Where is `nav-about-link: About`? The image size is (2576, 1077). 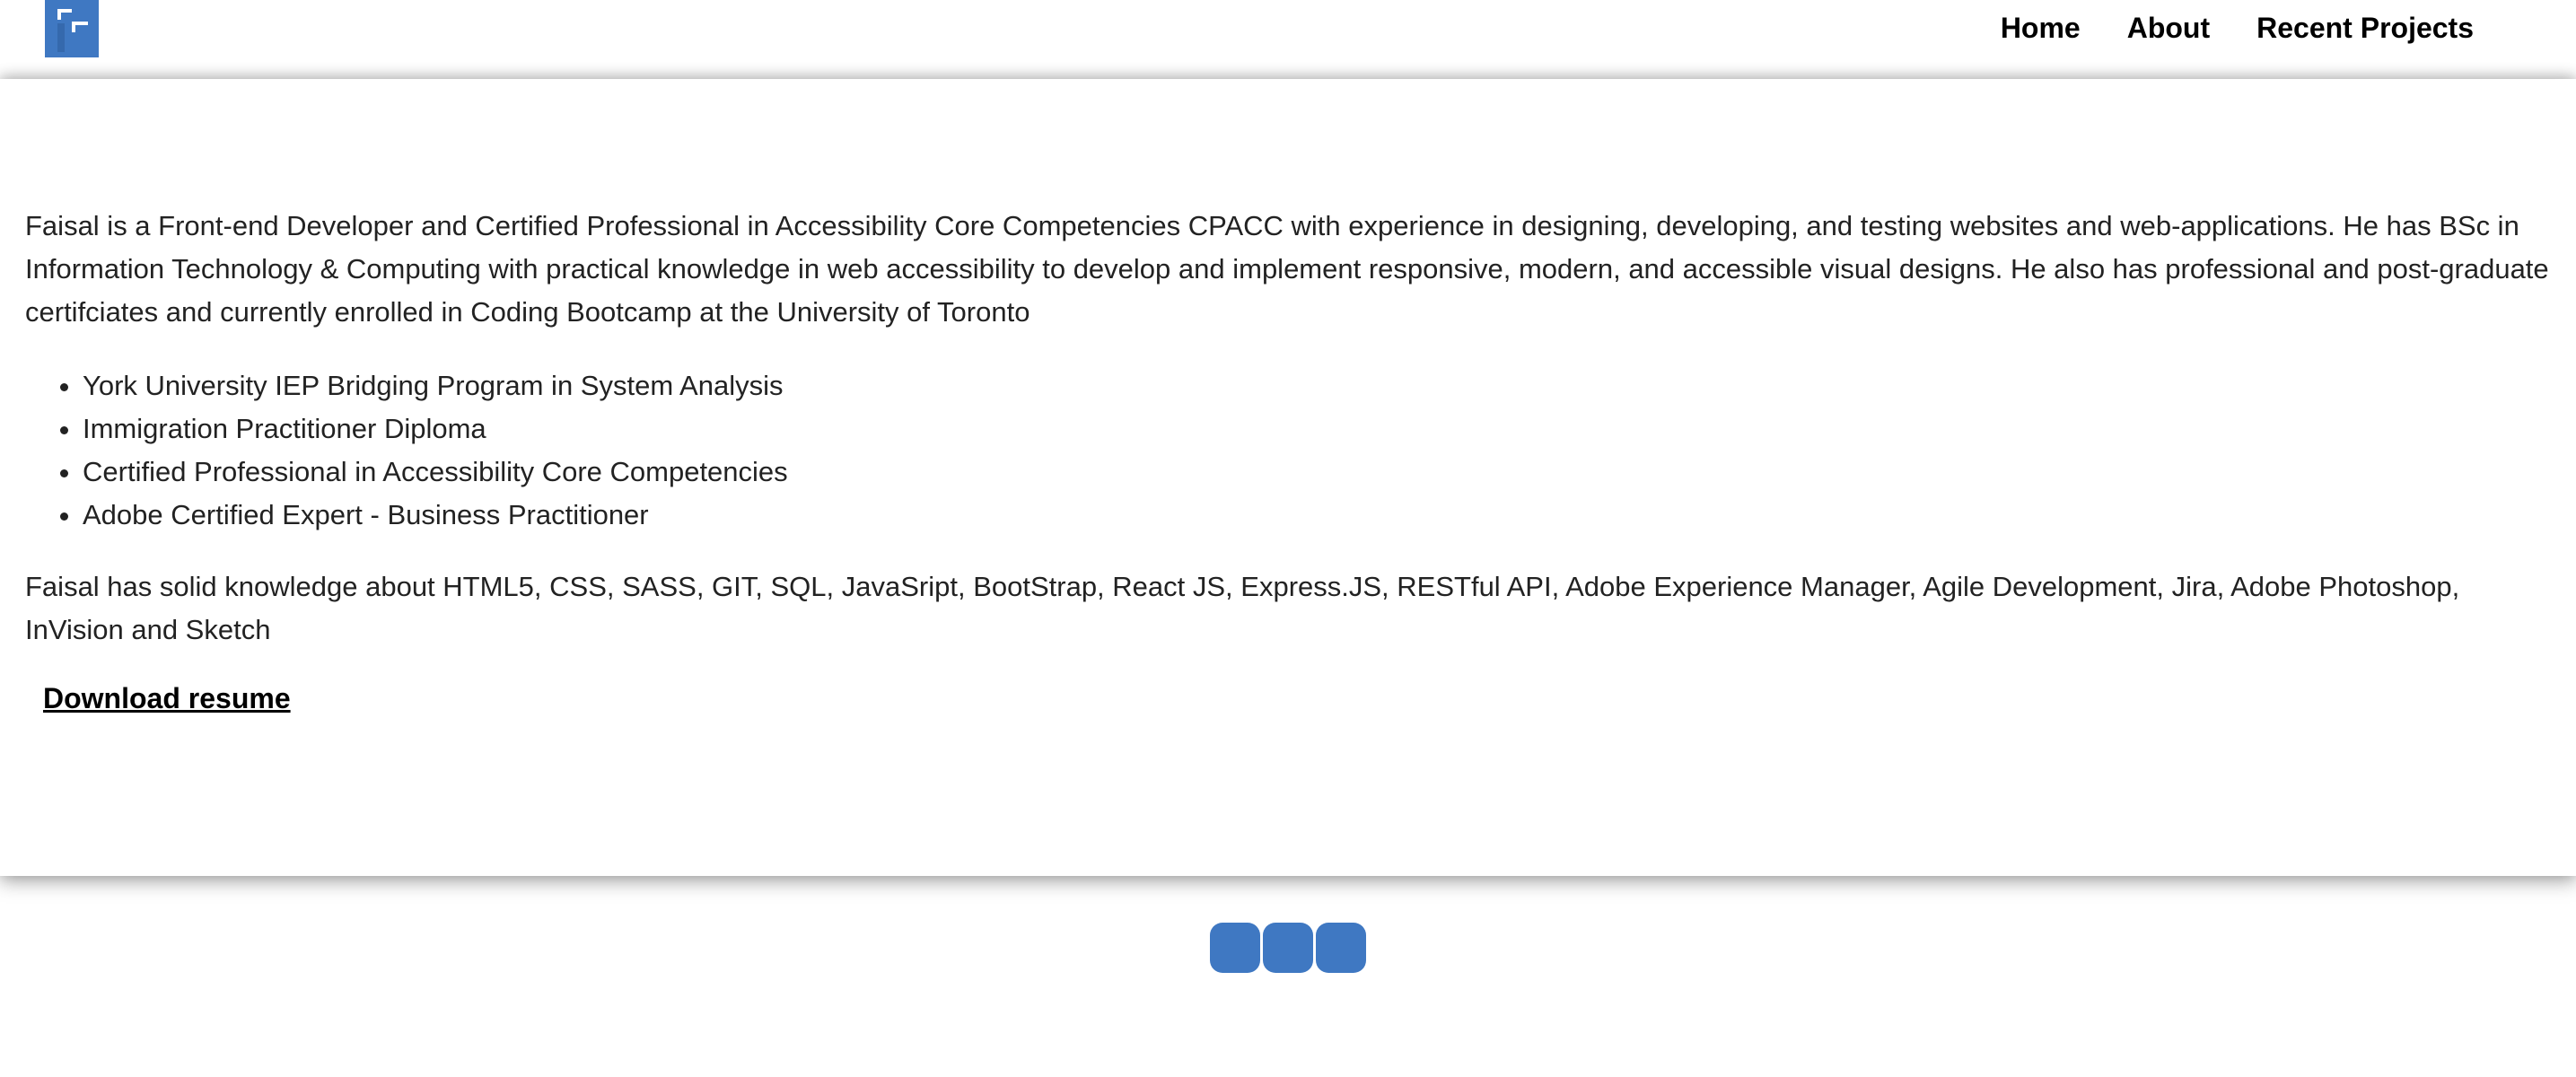 nav-about-link: About is located at coordinates (2168, 28).